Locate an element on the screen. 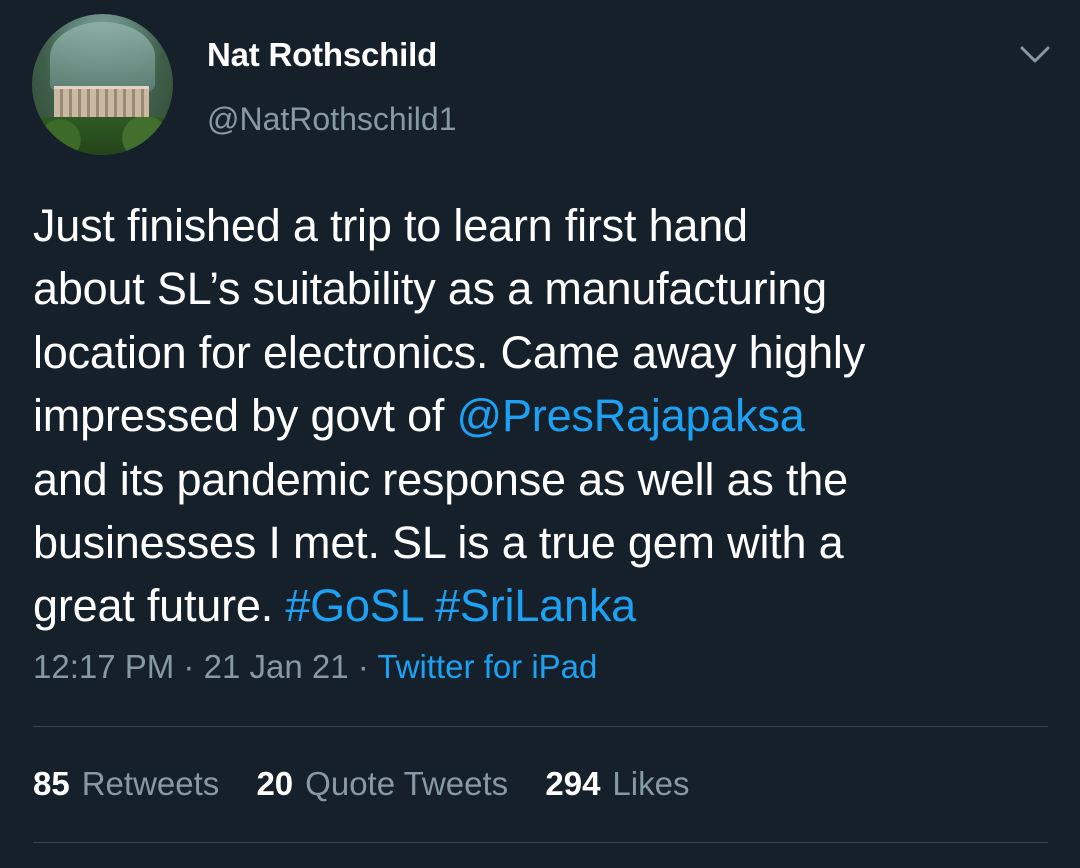 This screenshot has width=1080, height=868. user-handle: @NatRothschild1 is located at coordinates (331, 119).